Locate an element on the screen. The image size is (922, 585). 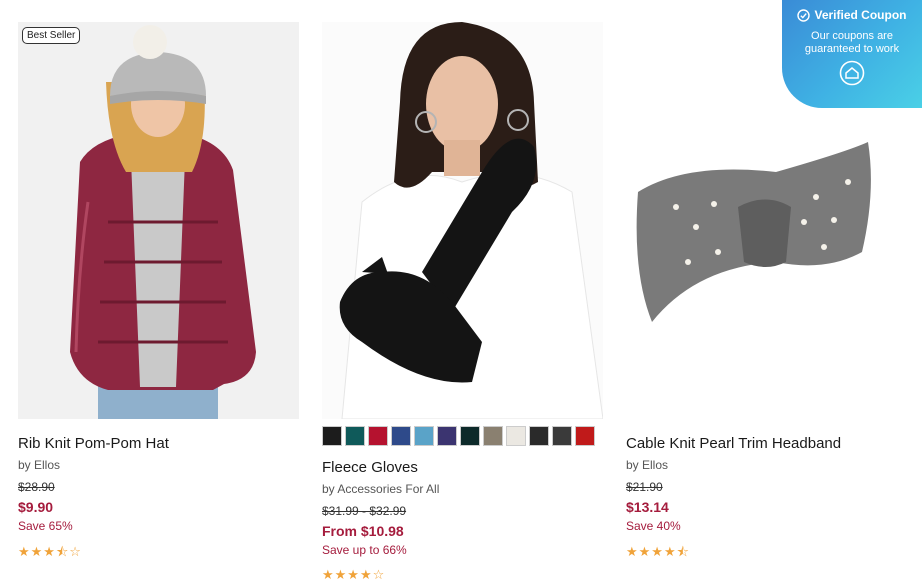
savings-label: Save up to 66% is located at coordinates (364, 550).